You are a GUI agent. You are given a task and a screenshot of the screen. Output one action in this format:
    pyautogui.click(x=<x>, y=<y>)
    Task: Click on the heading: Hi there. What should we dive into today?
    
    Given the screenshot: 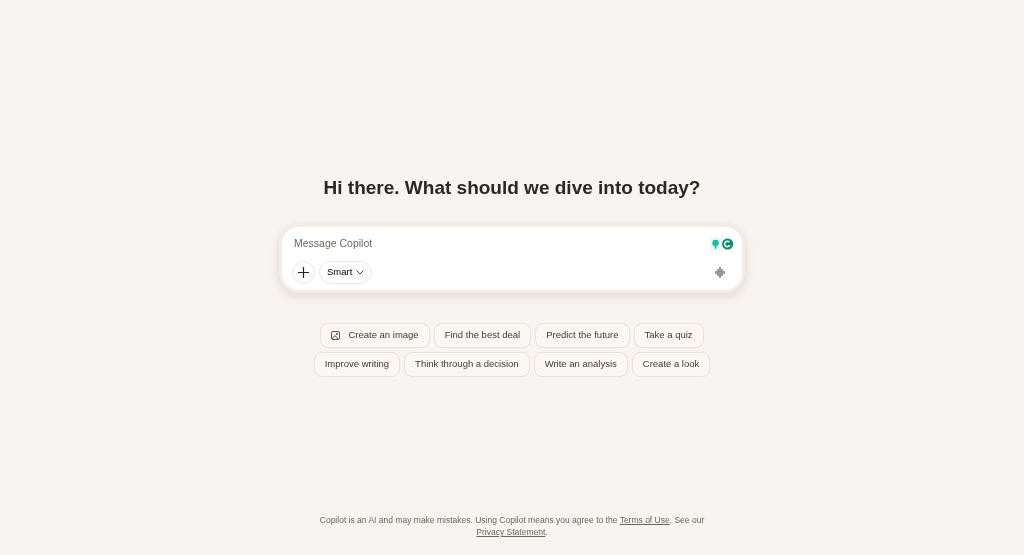 What is the action you would take?
    pyautogui.click(x=512, y=188)
    